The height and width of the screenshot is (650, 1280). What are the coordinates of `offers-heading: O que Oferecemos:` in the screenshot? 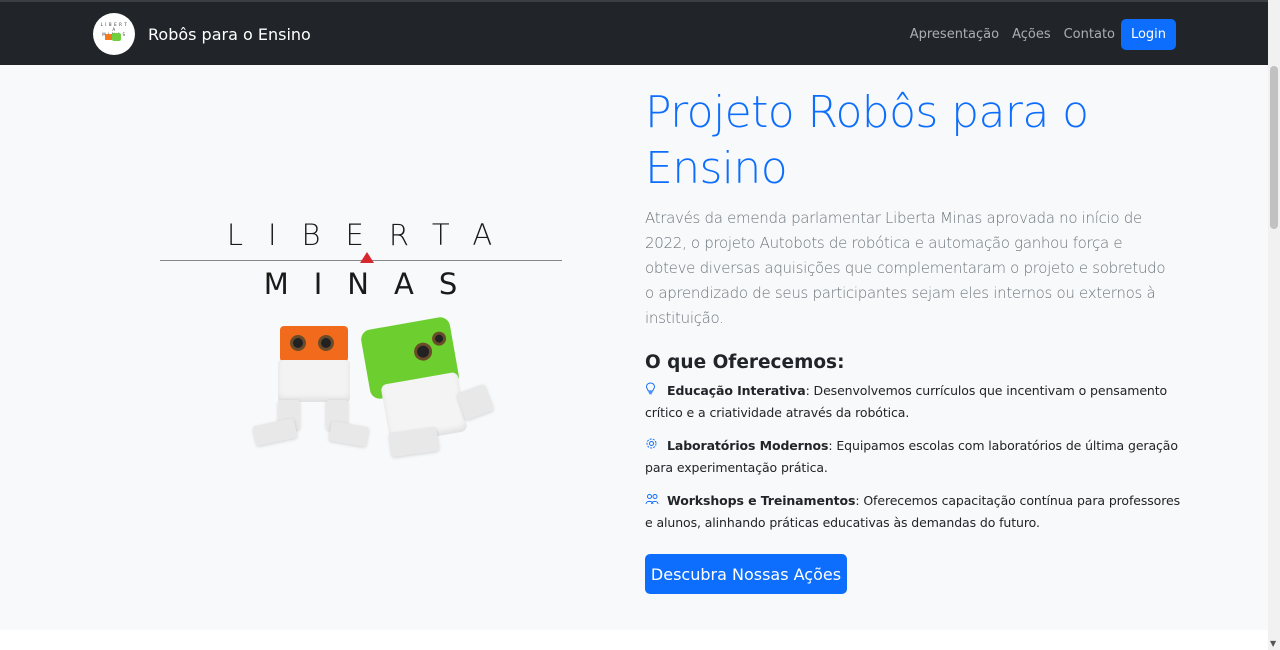 It's located at (745, 362).